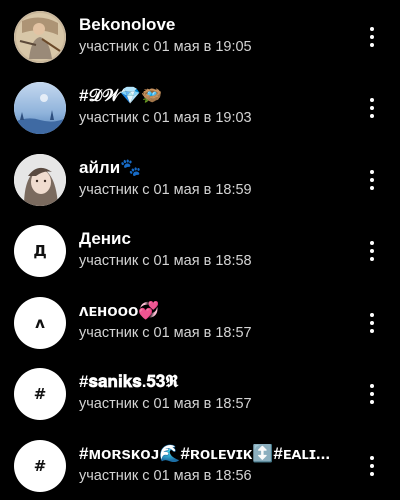 Image resolution: width=400 pixels, height=500 pixels. I want to click on member-name: #𝐬𝐚𝐧𝐢𝐤𝐬.𝟓𝟑𝕽, so click(129, 381).